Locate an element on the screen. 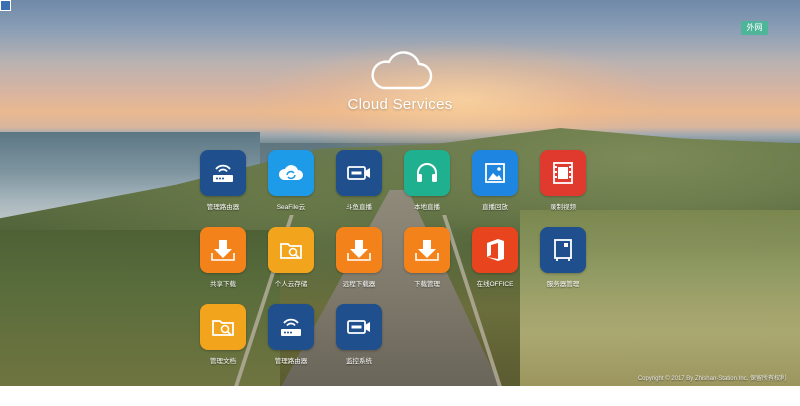 The width and height of the screenshot is (800, 406). app-label: 录制视频 is located at coordinates (563, 207).